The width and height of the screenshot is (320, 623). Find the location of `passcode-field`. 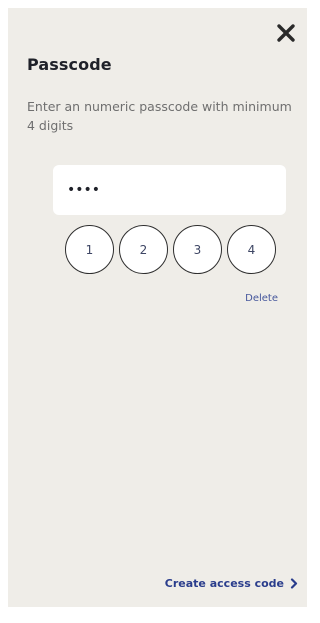

passcode-field is located at coordinates (169, 190).